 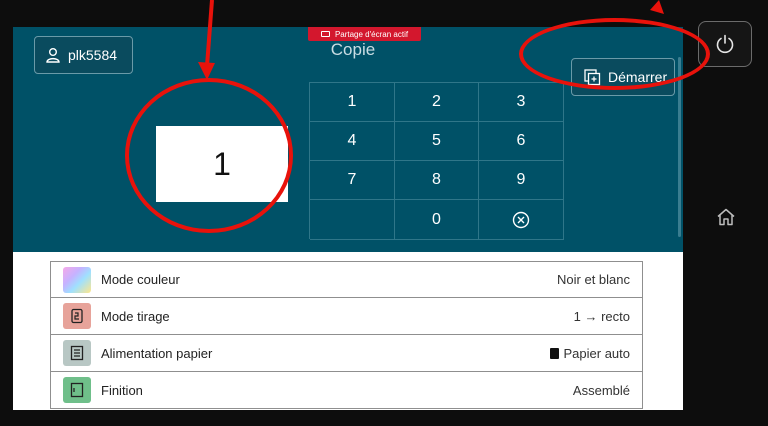 What do you see at coordinates (371, 34) in the screenshot?
I see `screen-share-text: Partage d'écran actif` at bounding box center [371, 34].